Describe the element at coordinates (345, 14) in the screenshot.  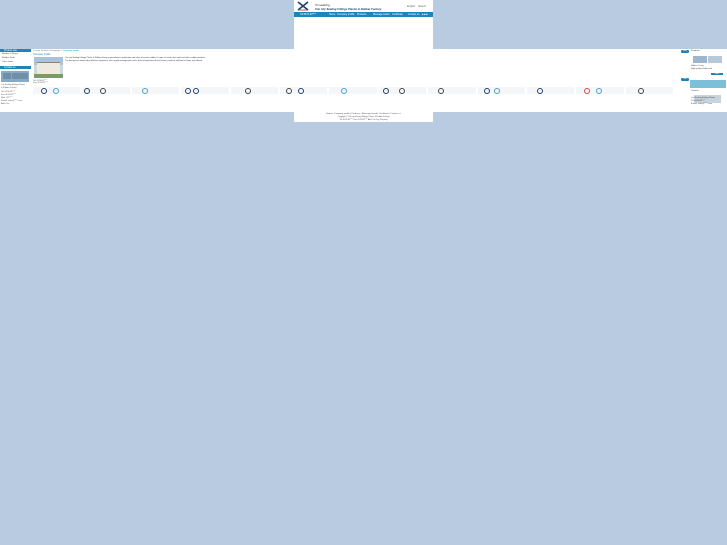
I see `nav-item-company: Company profile` at that location.